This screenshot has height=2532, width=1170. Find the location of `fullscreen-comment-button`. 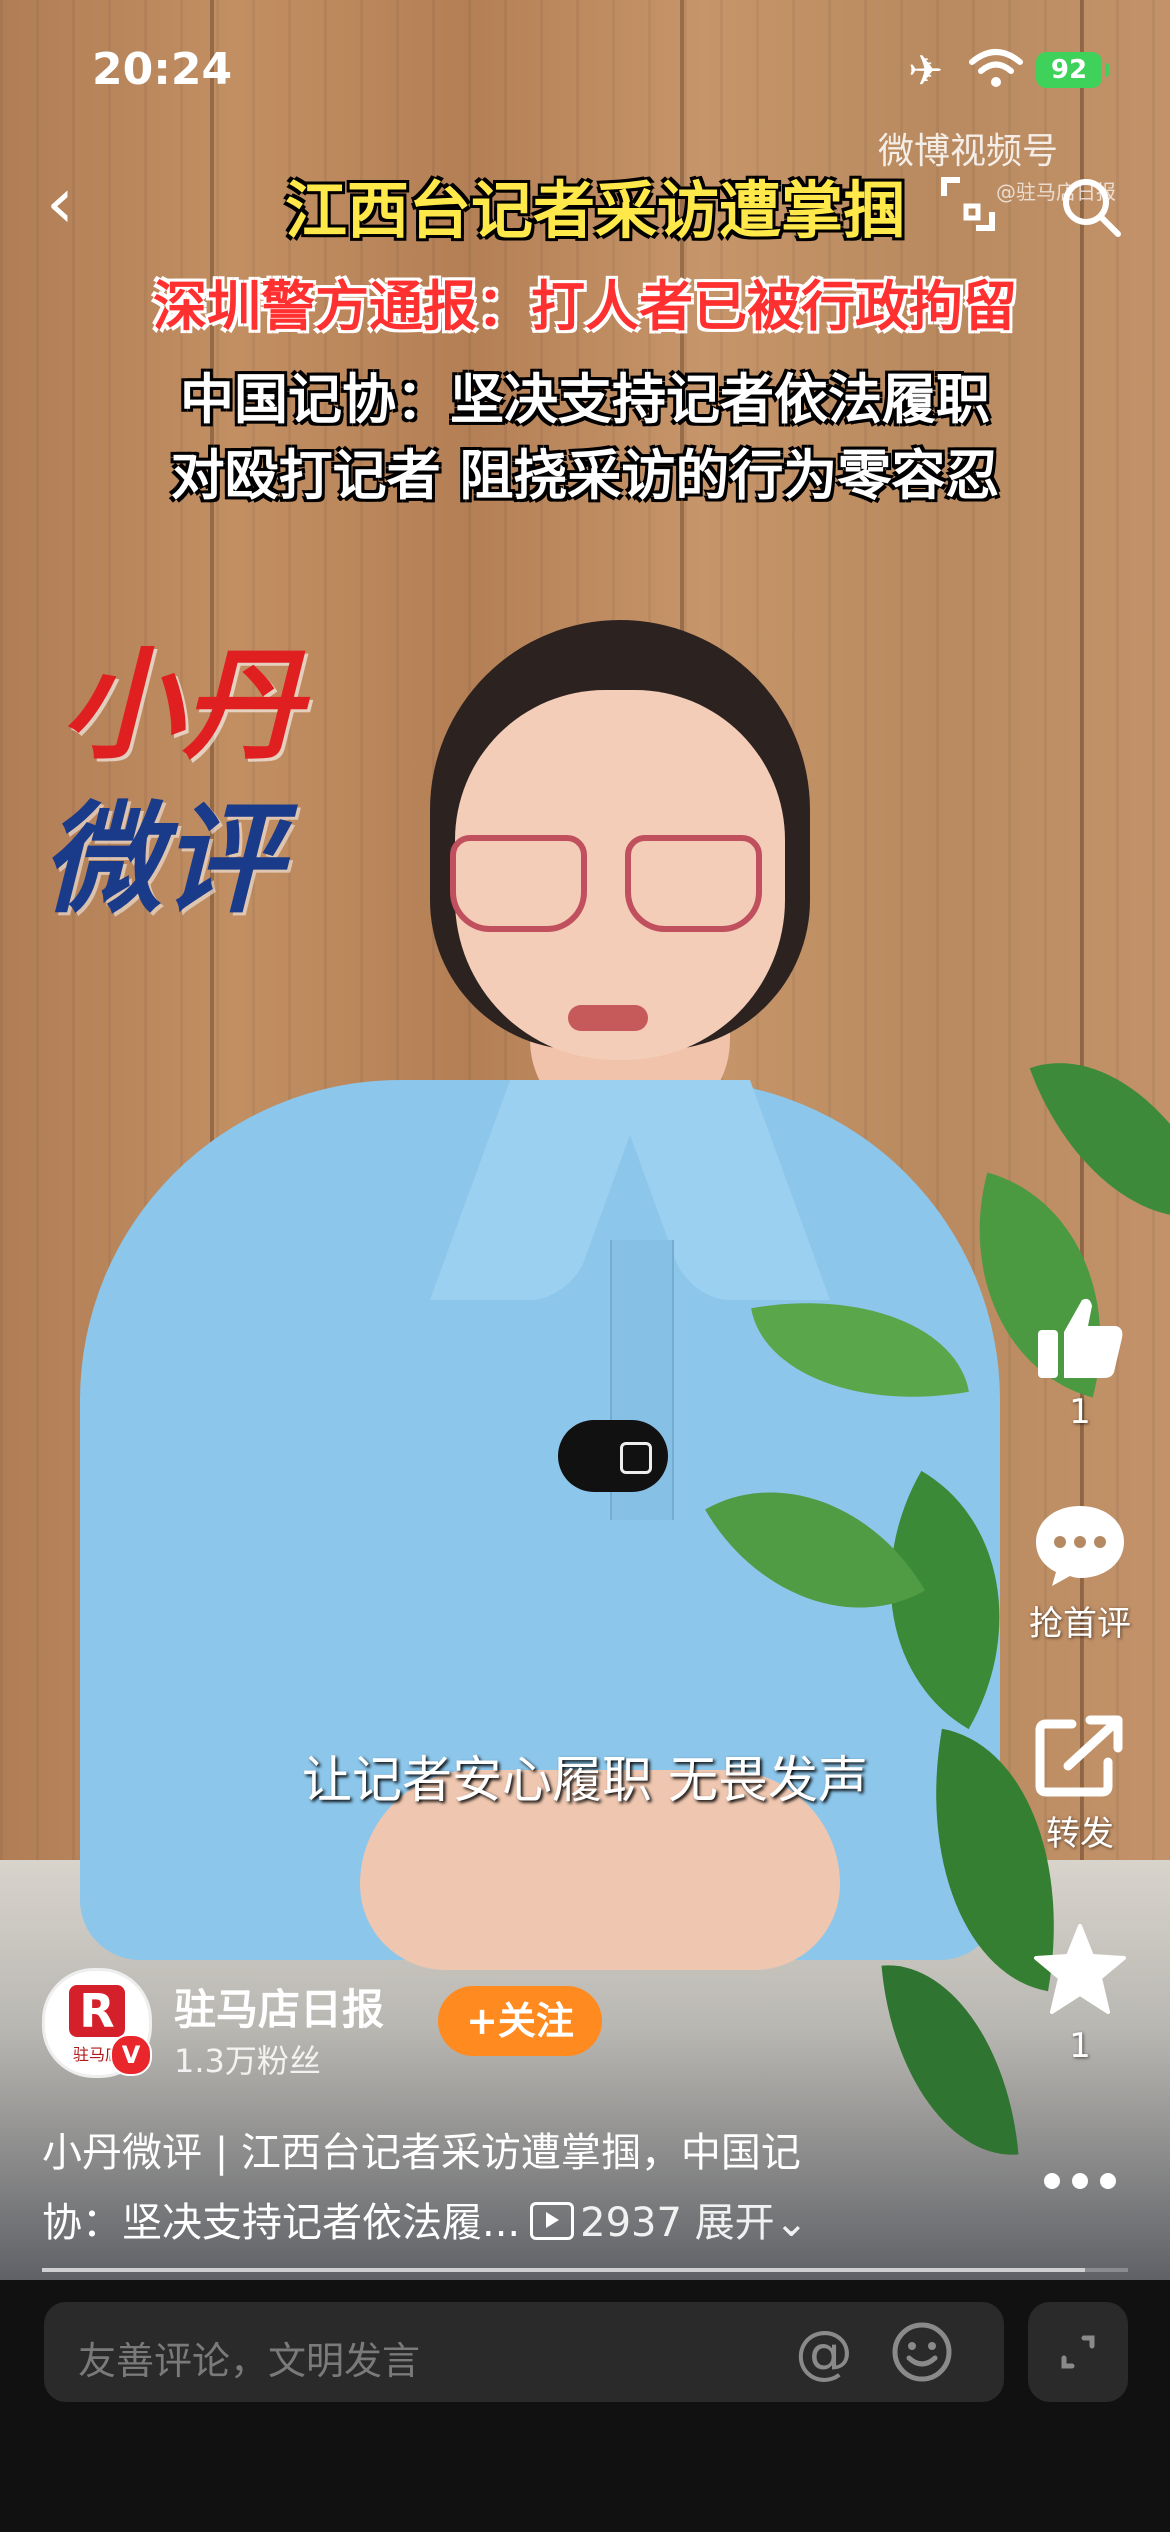

fullscreen-comment-button is located at coordinates (1078, 2352).